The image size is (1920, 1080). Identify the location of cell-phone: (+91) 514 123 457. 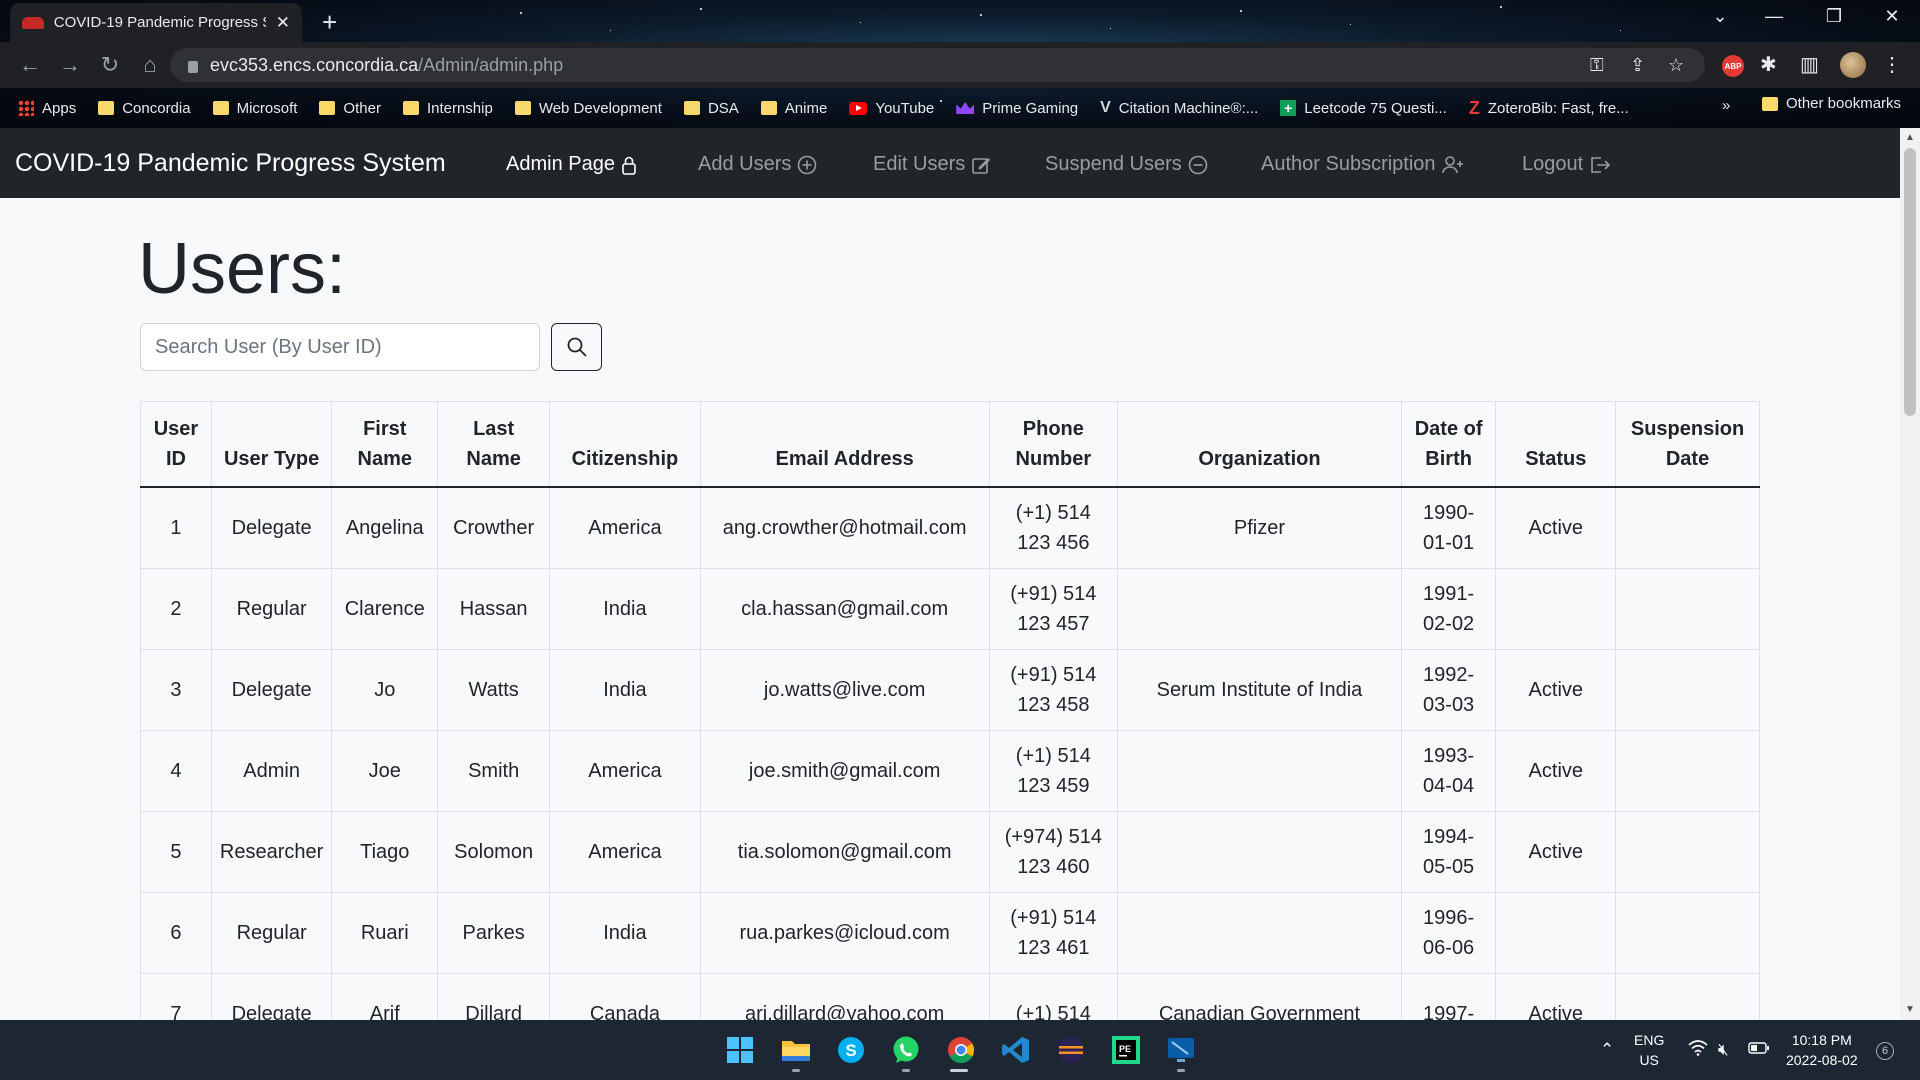
(1053, 608).